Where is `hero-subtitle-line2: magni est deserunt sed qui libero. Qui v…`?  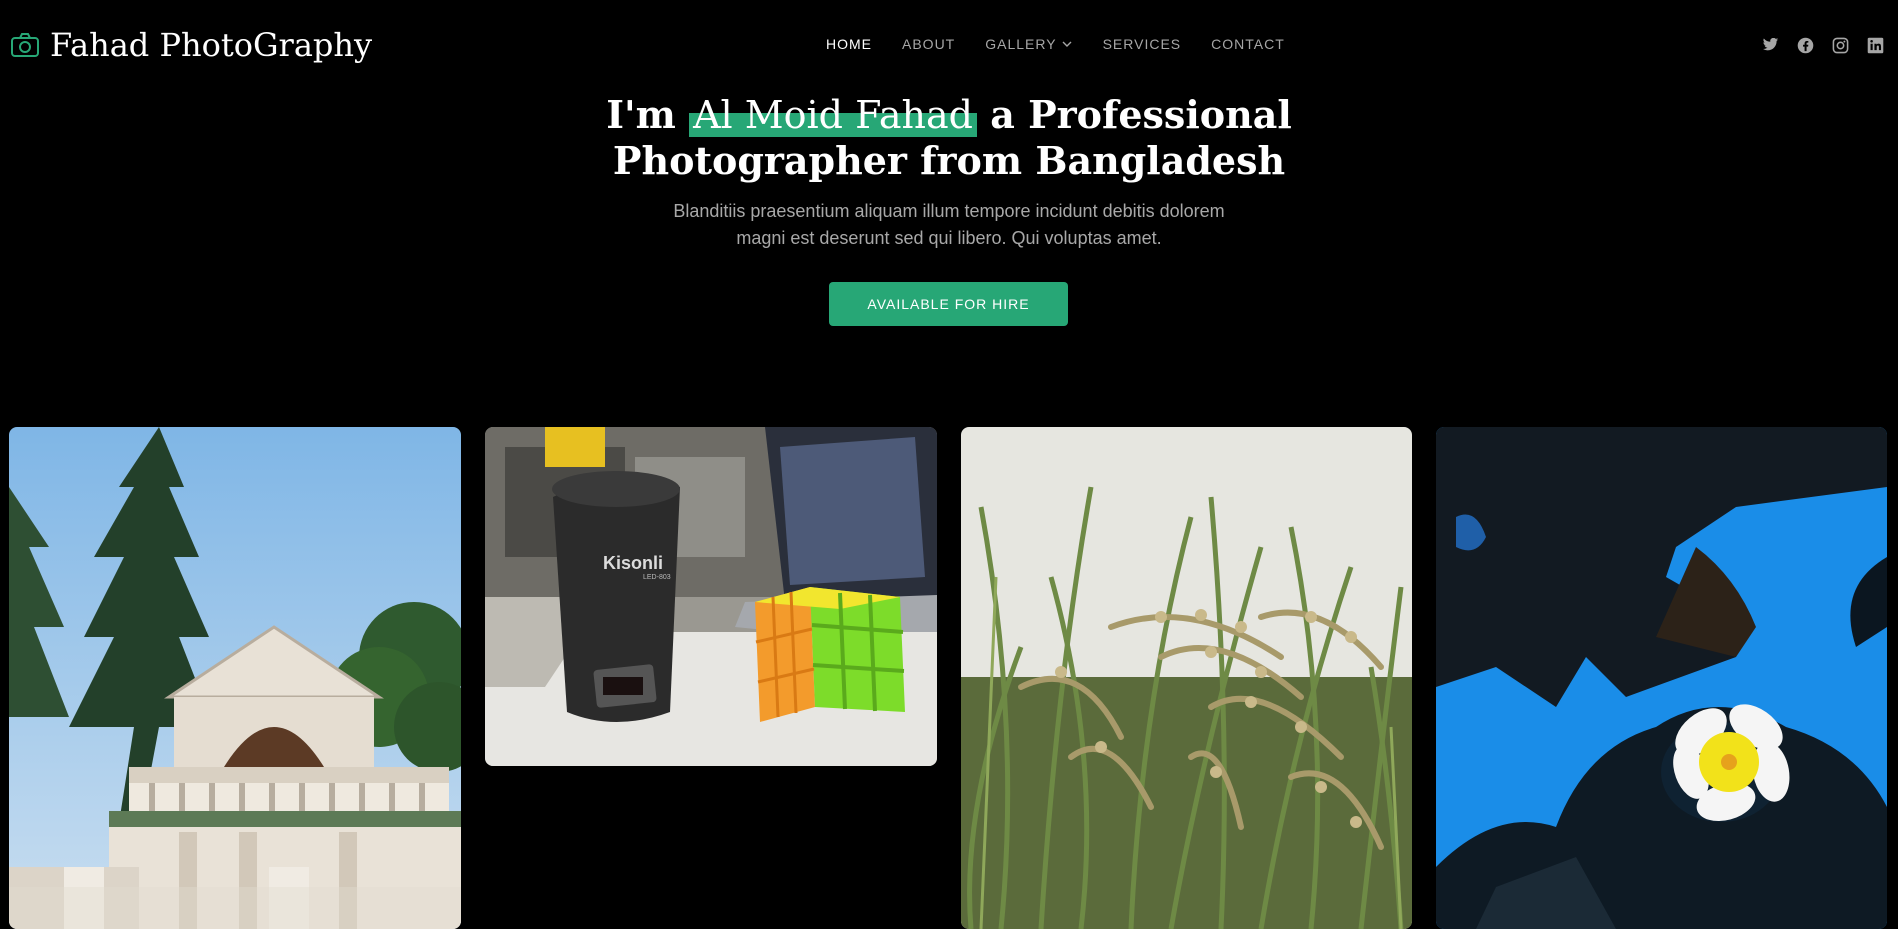
hero-subtitle-line2: magni est deserunt sed qui libero. Qui v… is located at coordinates (949, 238).